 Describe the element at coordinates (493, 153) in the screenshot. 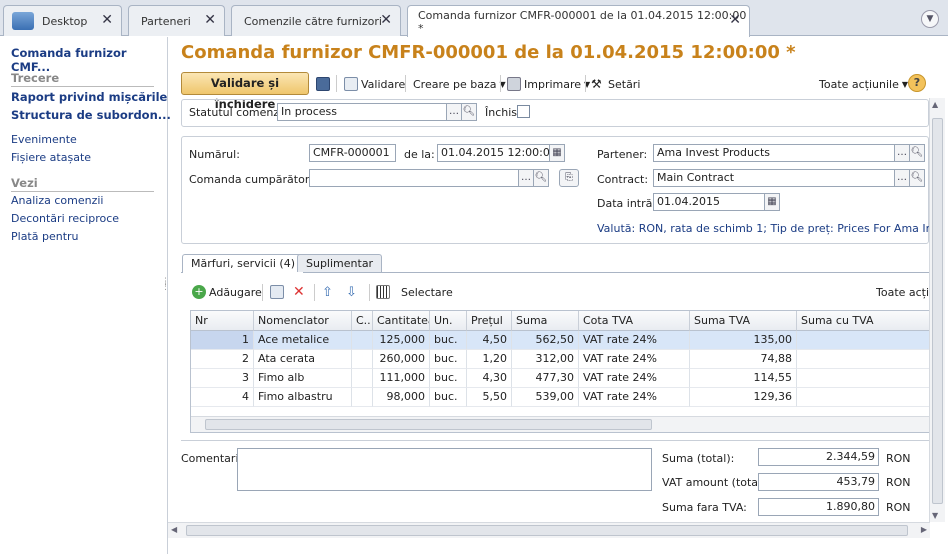

I see `date-field: 01.04.2015 12:00:00` at that location.